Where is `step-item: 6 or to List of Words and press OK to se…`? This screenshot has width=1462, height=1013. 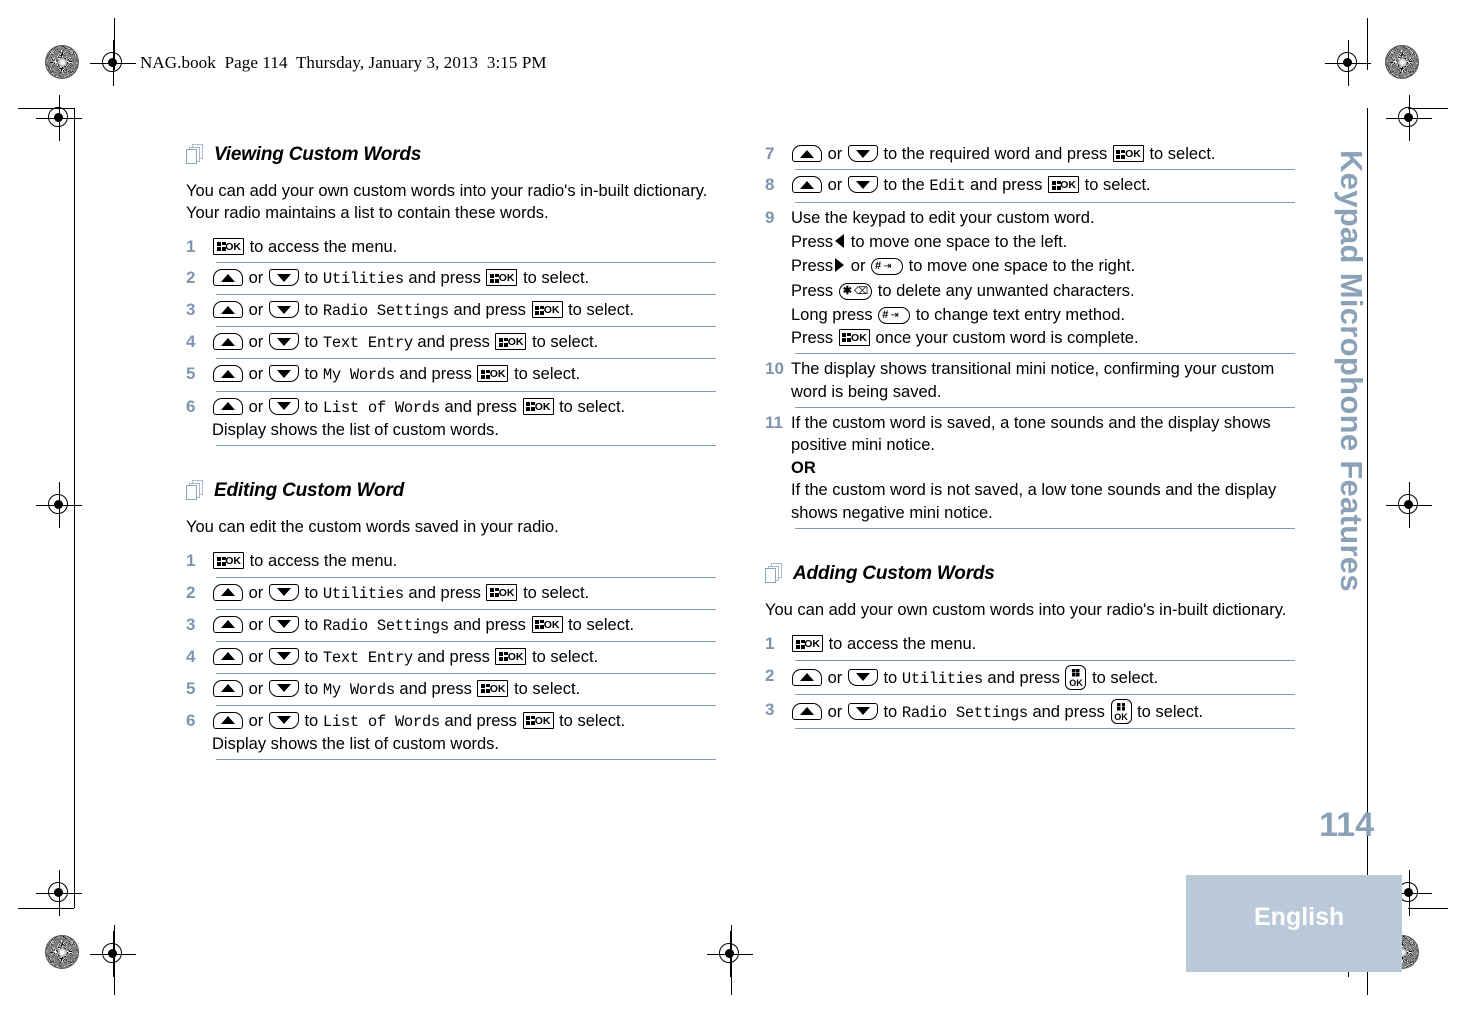
step-item: 6 or to List of Words and press OK to se… is located at coordinates (451, 420).